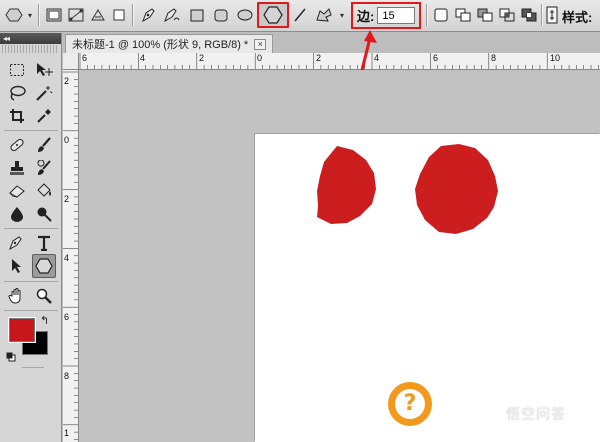 The image size is (600, 442). I want to click on vertical-ruler: 2 0 2 4 6 8 1, so click(71, 256).